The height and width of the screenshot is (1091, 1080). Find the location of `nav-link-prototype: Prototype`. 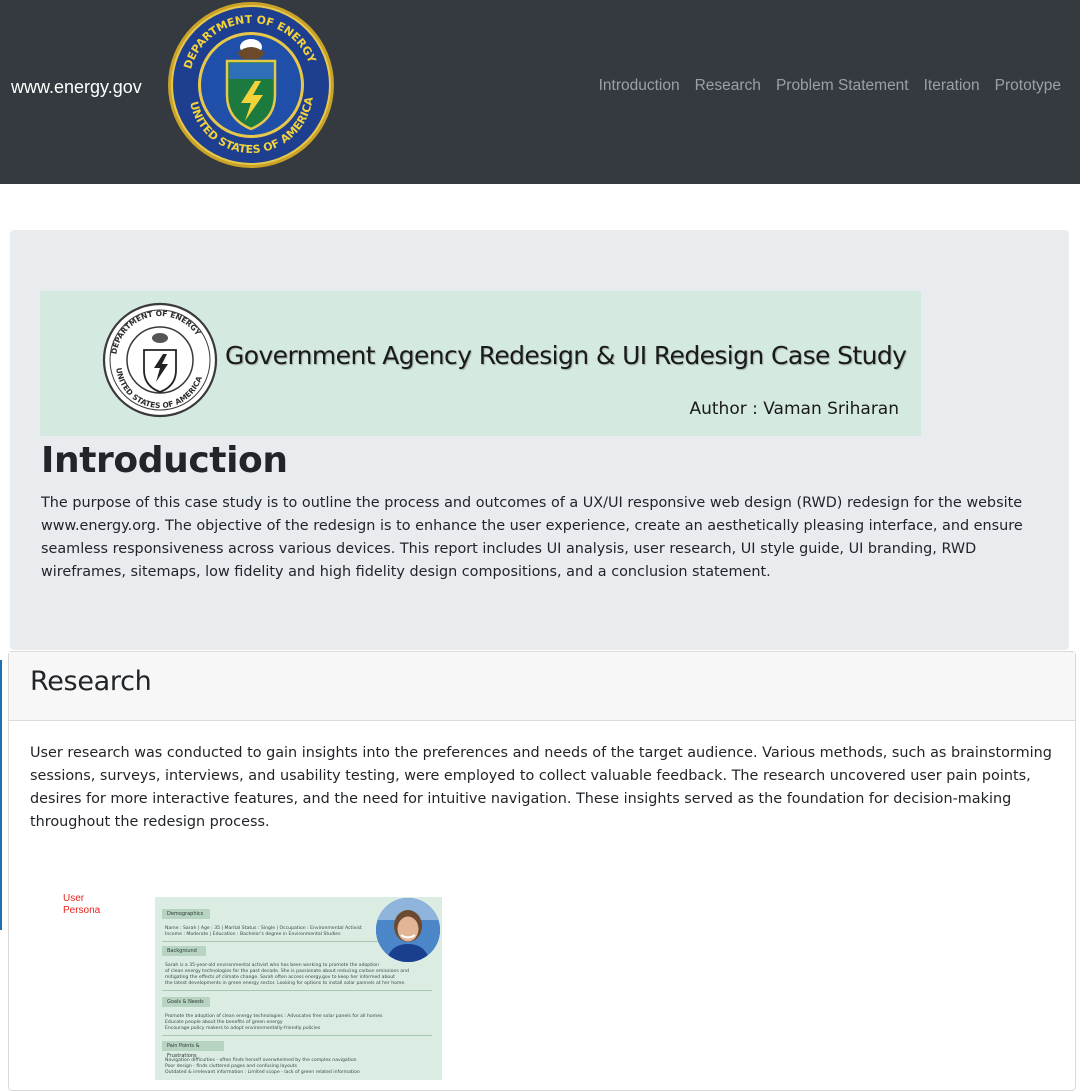

nav-link-prototype: Prototype is located at coordinates (1028, 86).